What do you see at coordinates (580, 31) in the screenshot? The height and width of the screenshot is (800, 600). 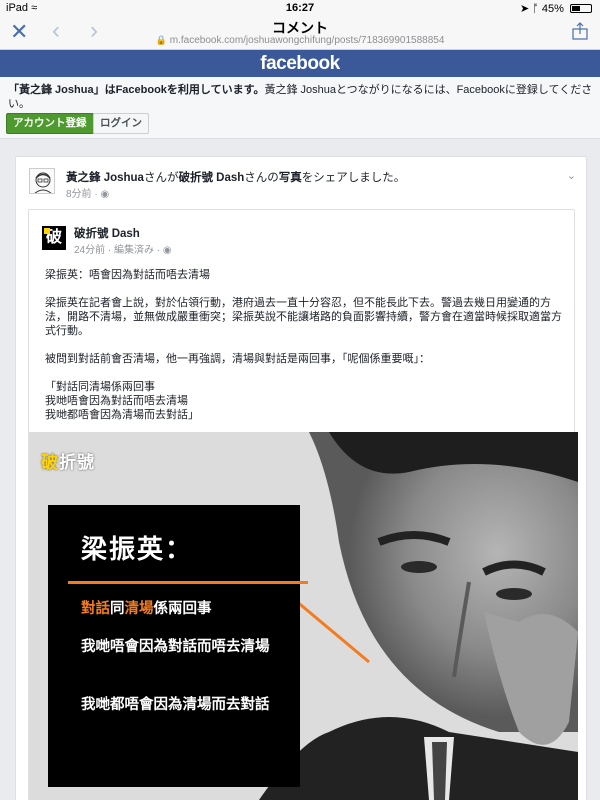 I see `share-icon` at bounding box center [580, 31].